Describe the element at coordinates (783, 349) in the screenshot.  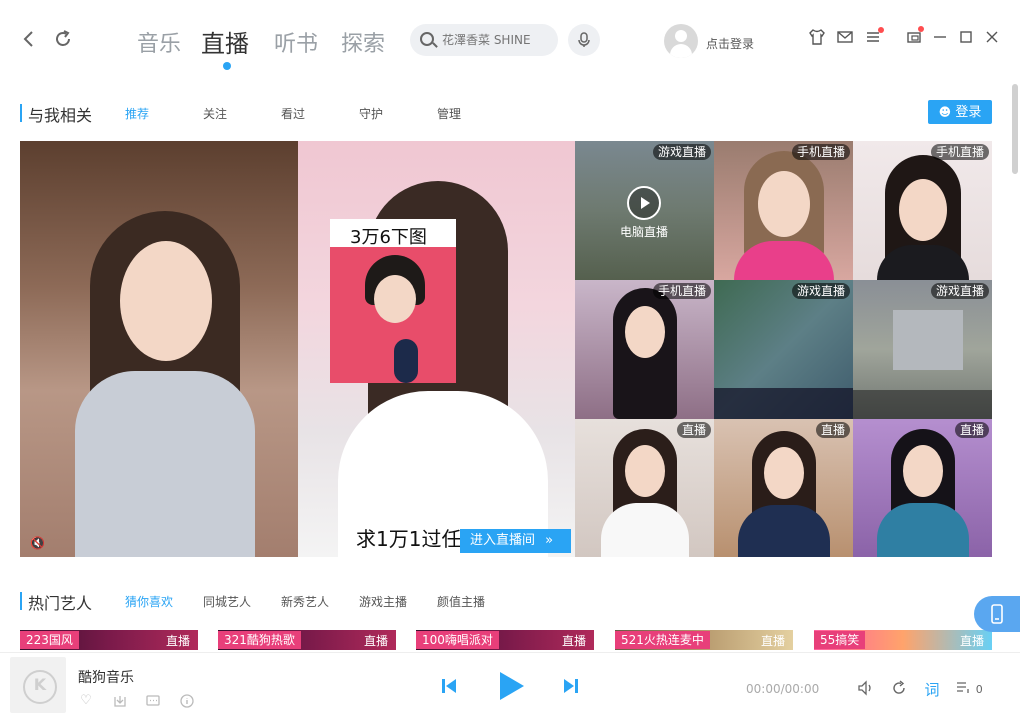
I see `live-tile-5: 游戏直播` at that location.